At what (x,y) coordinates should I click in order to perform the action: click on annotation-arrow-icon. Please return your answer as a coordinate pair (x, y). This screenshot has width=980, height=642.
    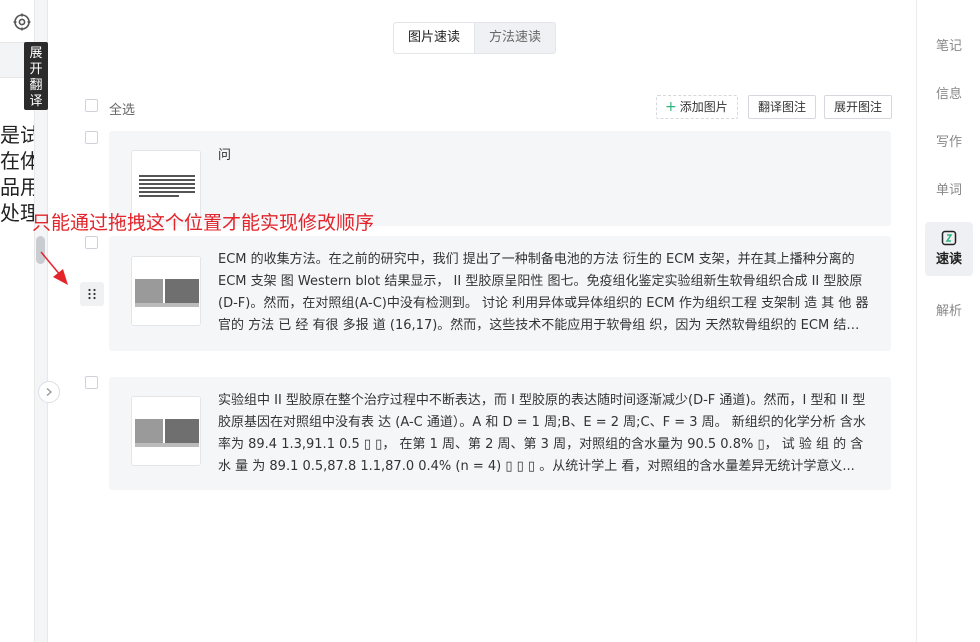
    Looking at the image, I should click on (54, 268).